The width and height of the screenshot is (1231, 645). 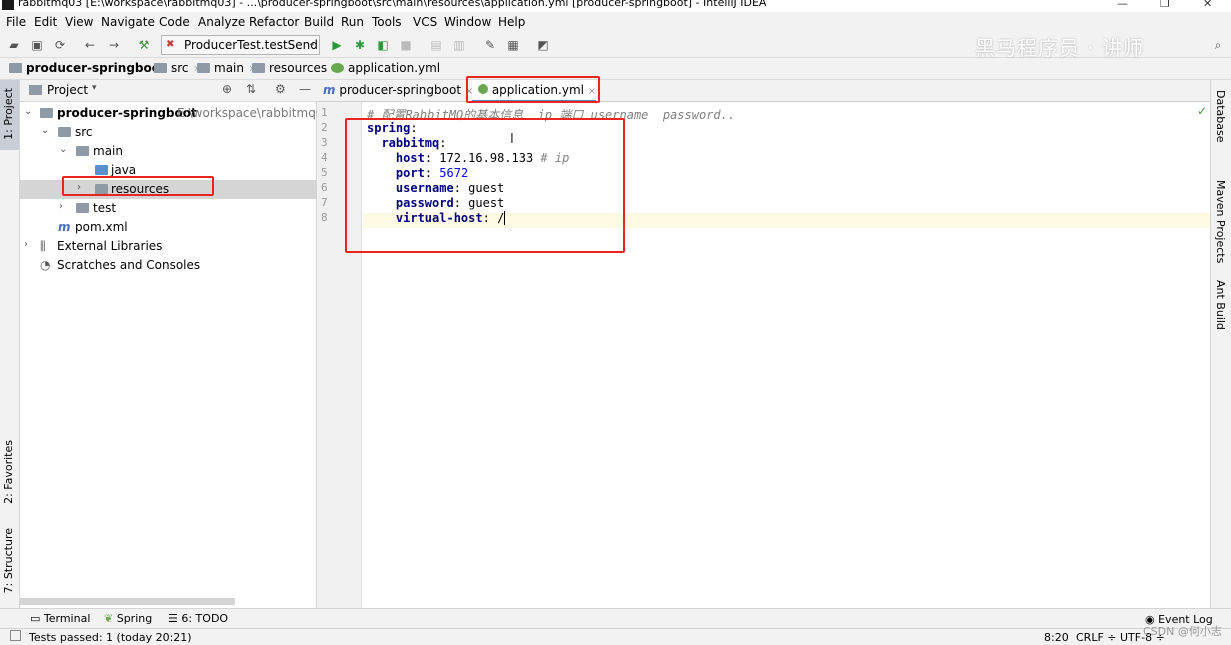 What do you see at coordinates (425, 22) in the screenshot?
I see `menu-vcs: VCS` at bounding box center [425, 22].